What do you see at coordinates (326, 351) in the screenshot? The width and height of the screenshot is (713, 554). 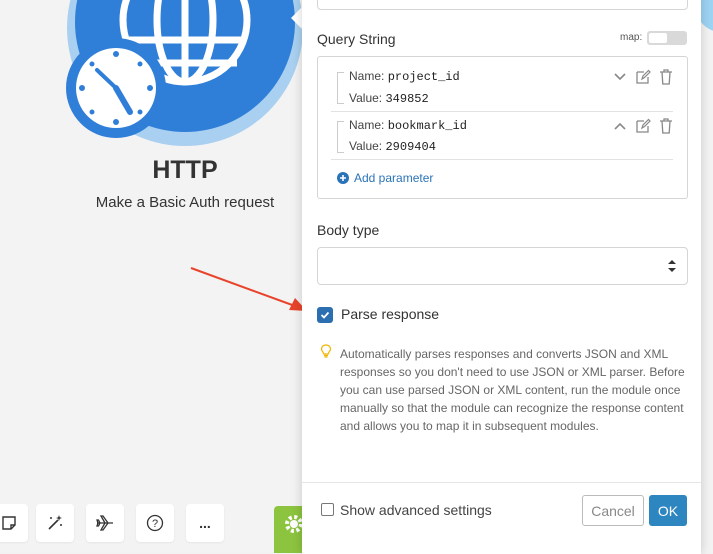 I see `lightbulb-icon` at bounding box center [326, 351].